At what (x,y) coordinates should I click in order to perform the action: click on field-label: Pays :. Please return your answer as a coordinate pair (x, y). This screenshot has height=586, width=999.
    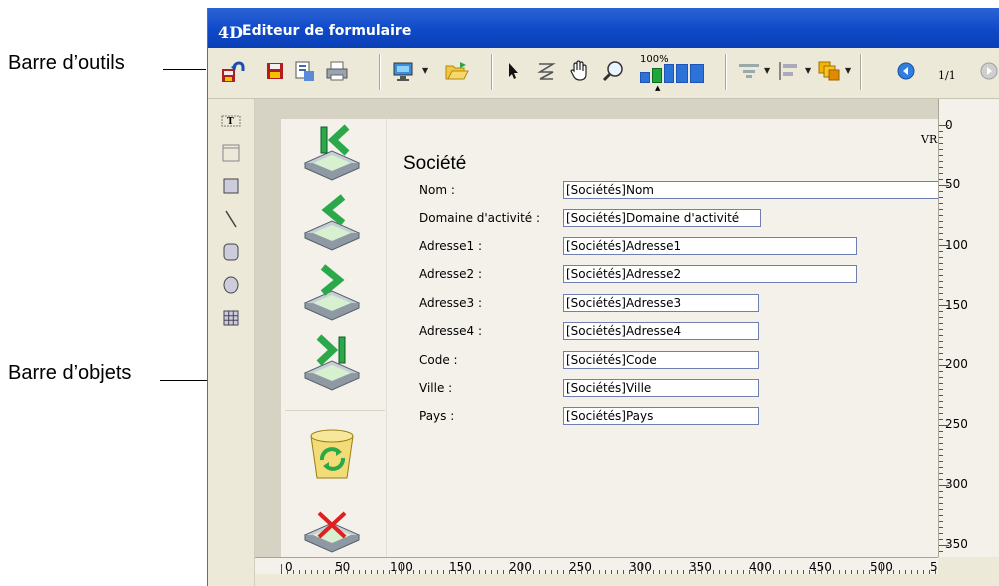
    Looking at the image, I should click on (437, 416).